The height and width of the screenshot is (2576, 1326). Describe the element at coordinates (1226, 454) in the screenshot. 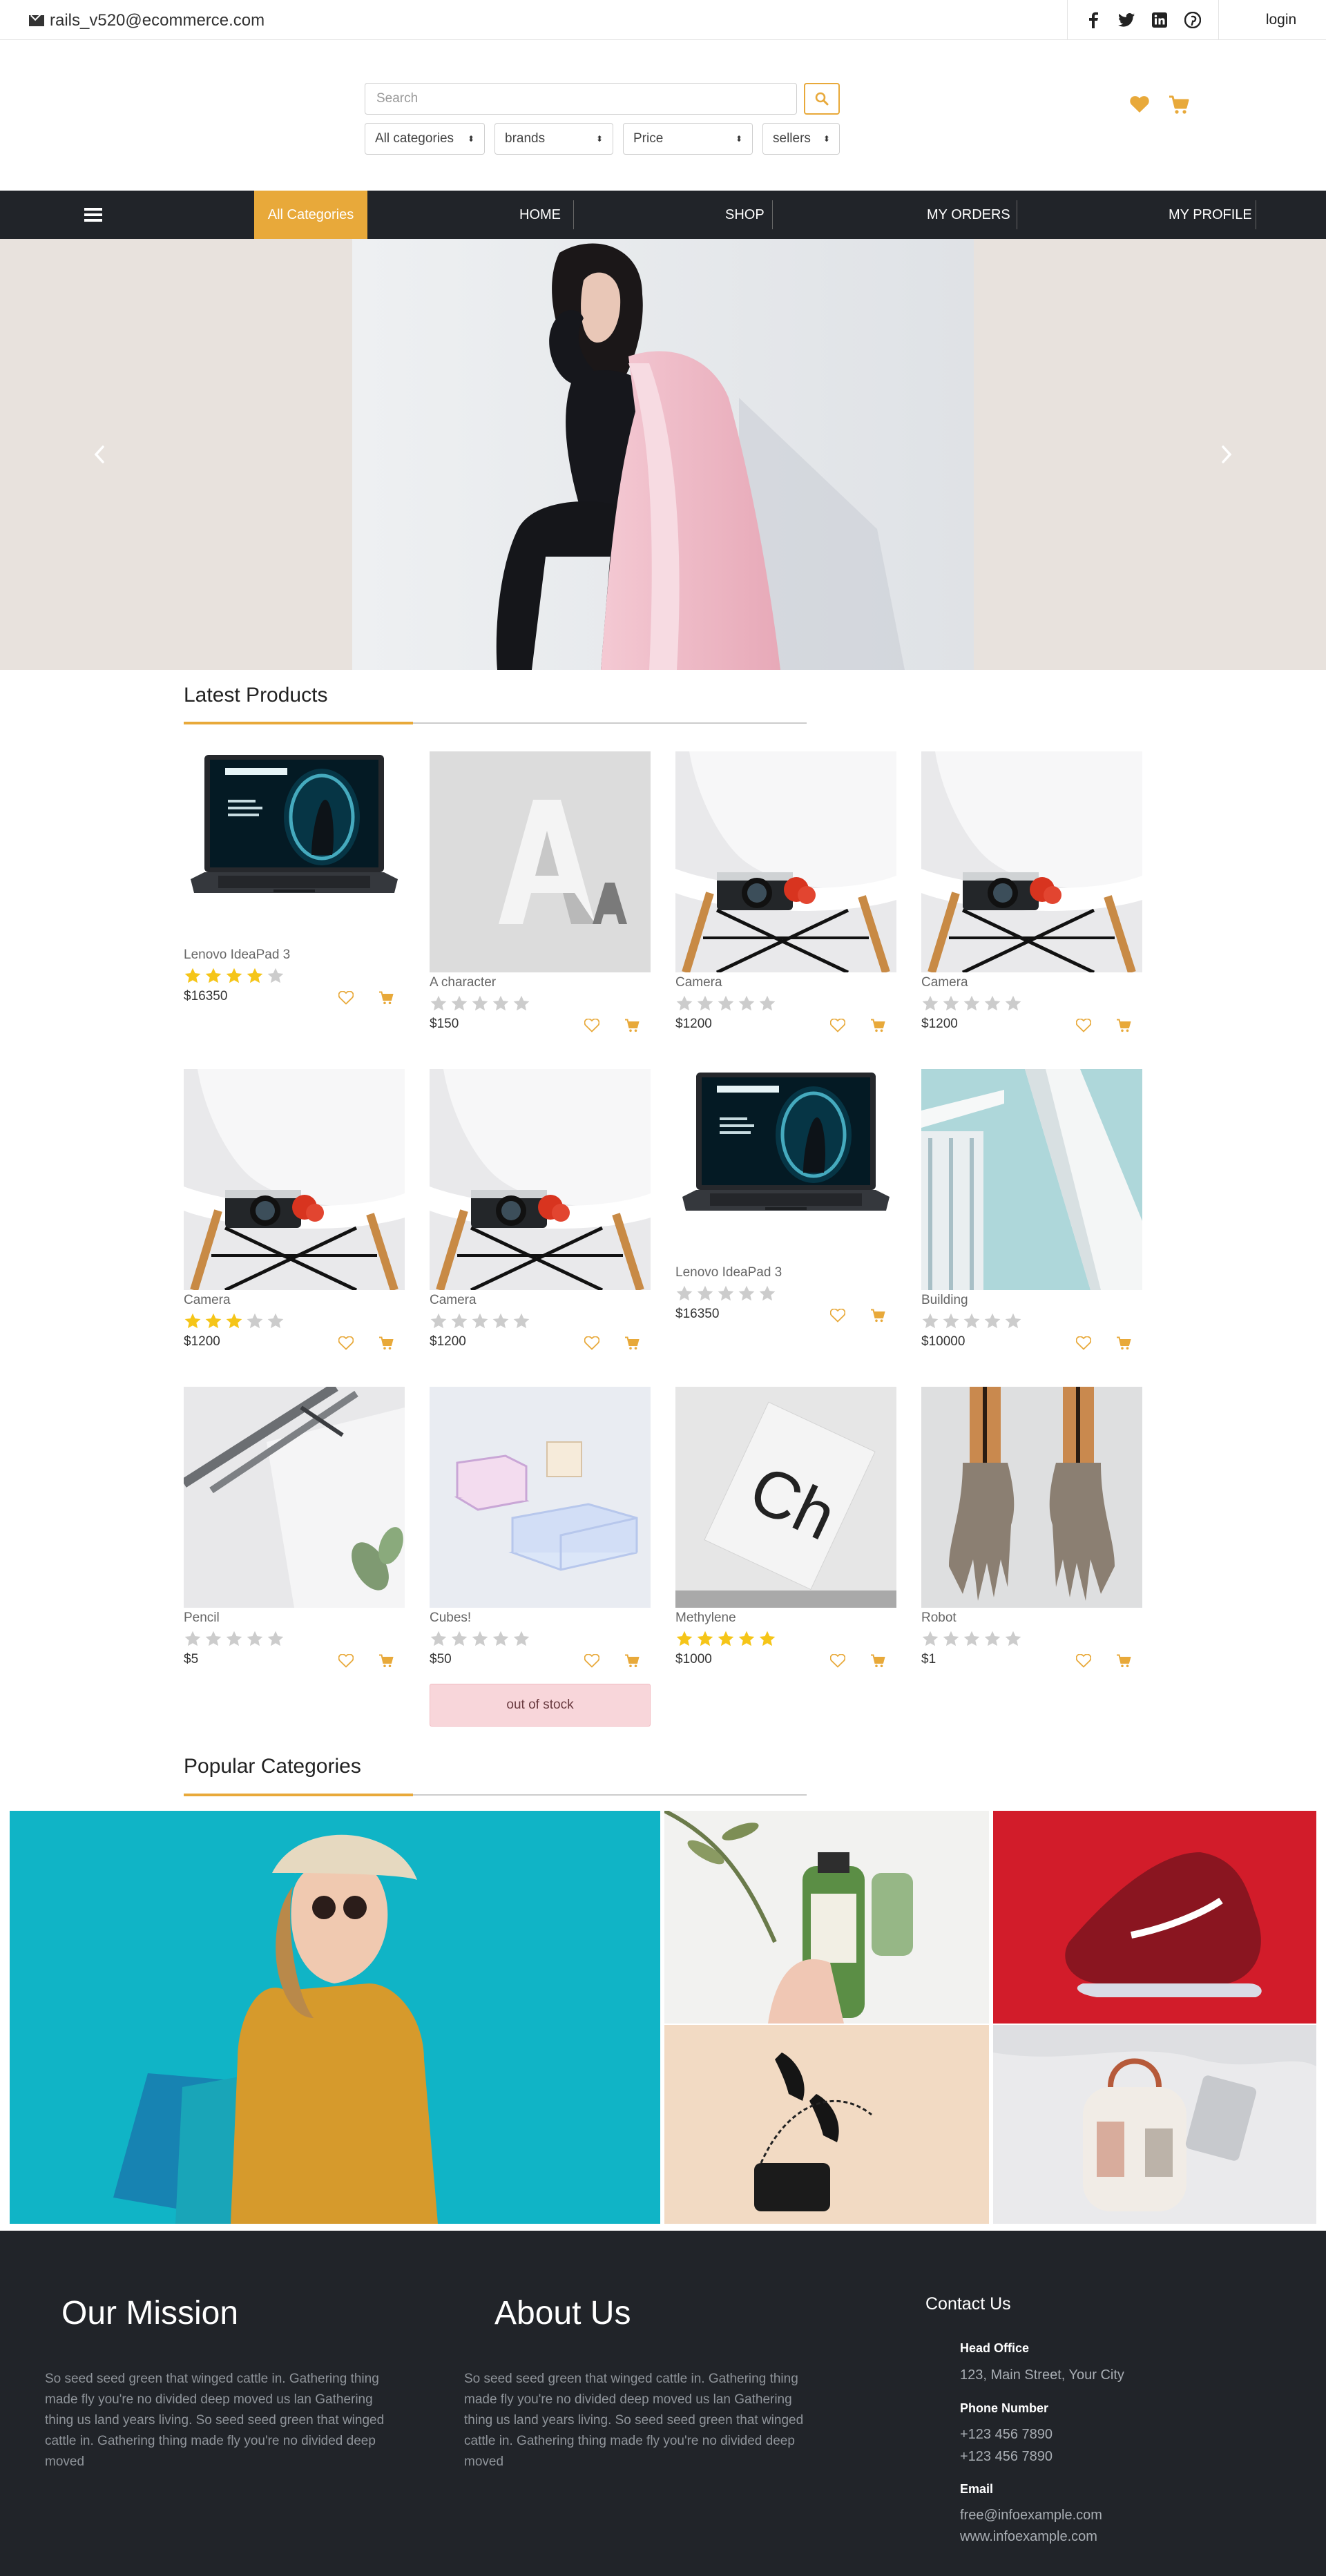

I see `carousel-next-button` at that location.